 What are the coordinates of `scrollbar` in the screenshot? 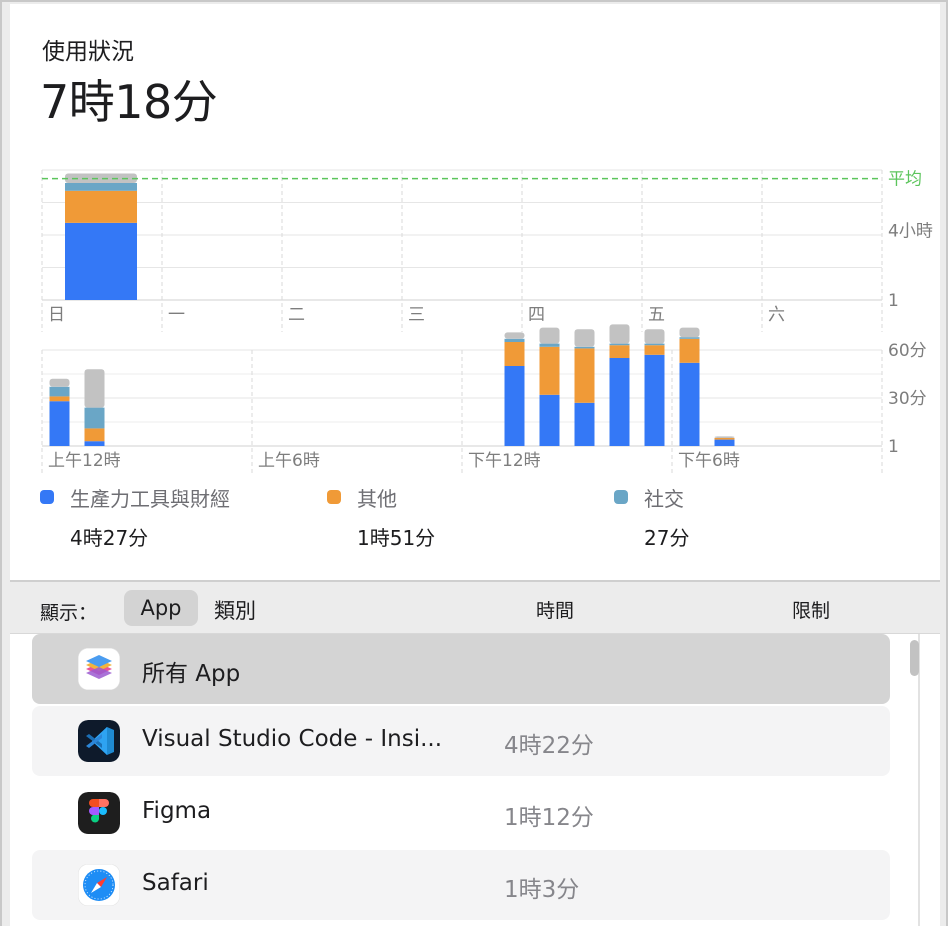 It's located at (914, 780).